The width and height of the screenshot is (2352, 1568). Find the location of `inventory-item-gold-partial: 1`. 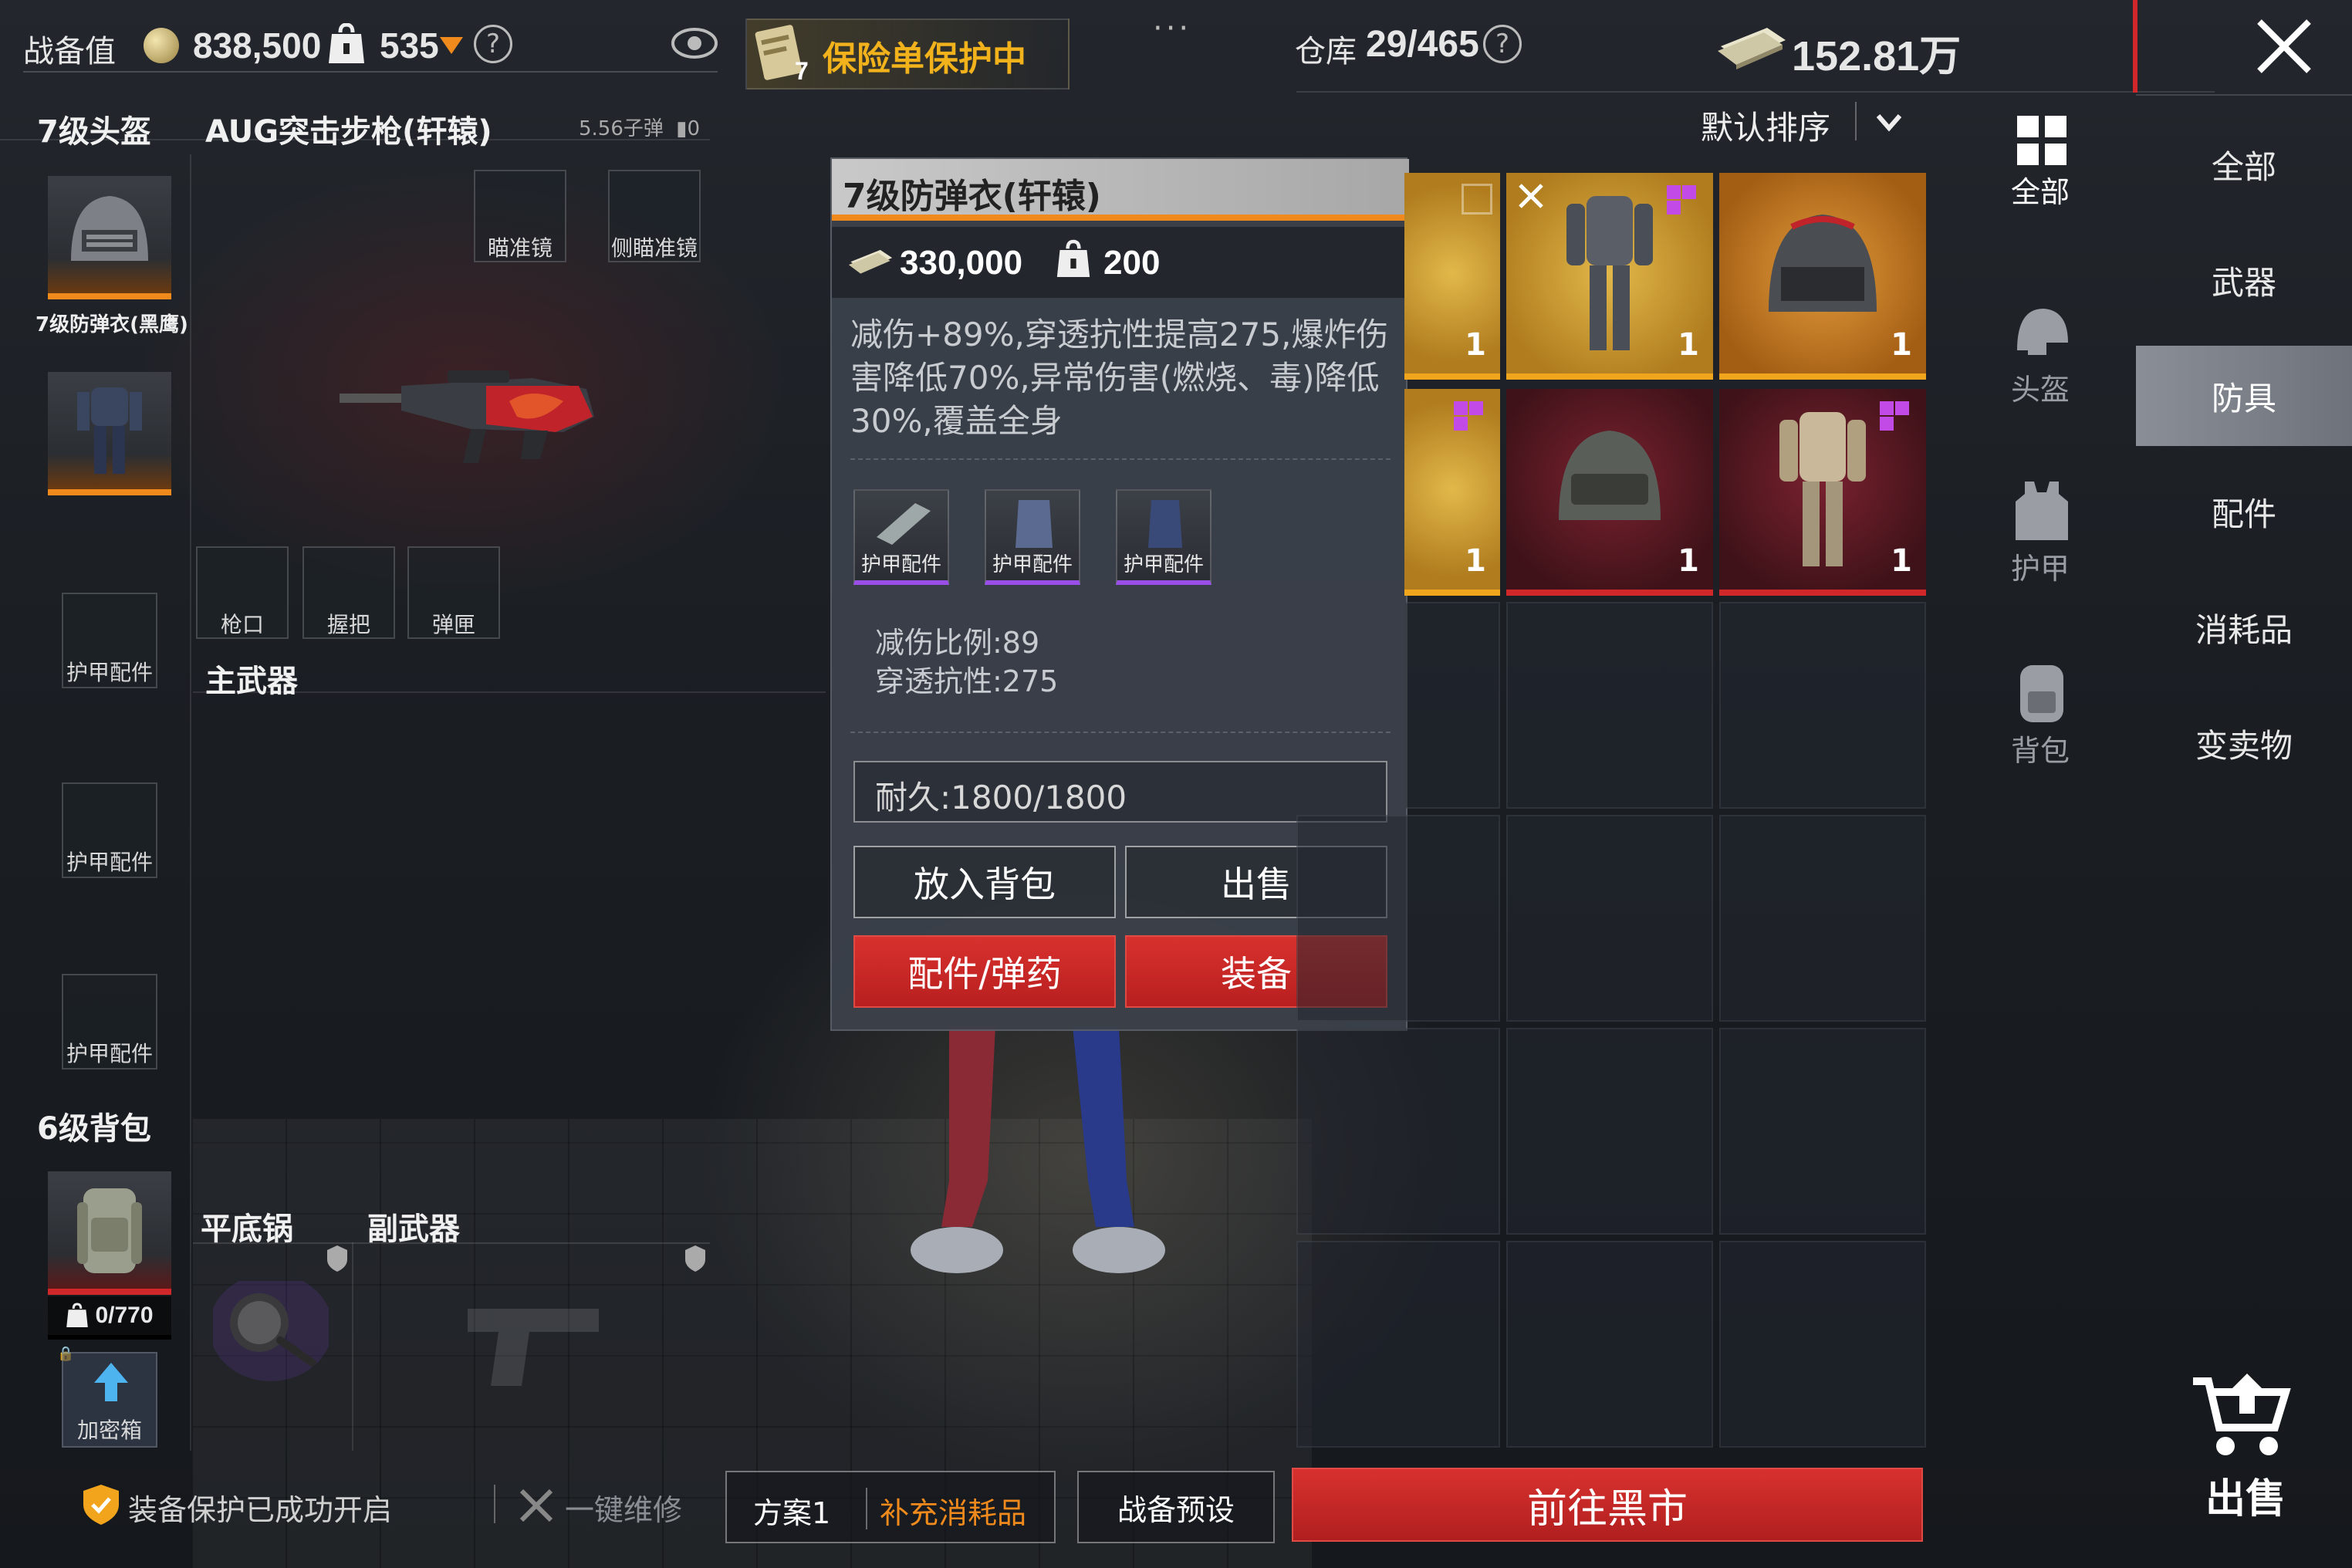

inventory-item-gold-partial: 1 is located at coordinates (1452, 276).